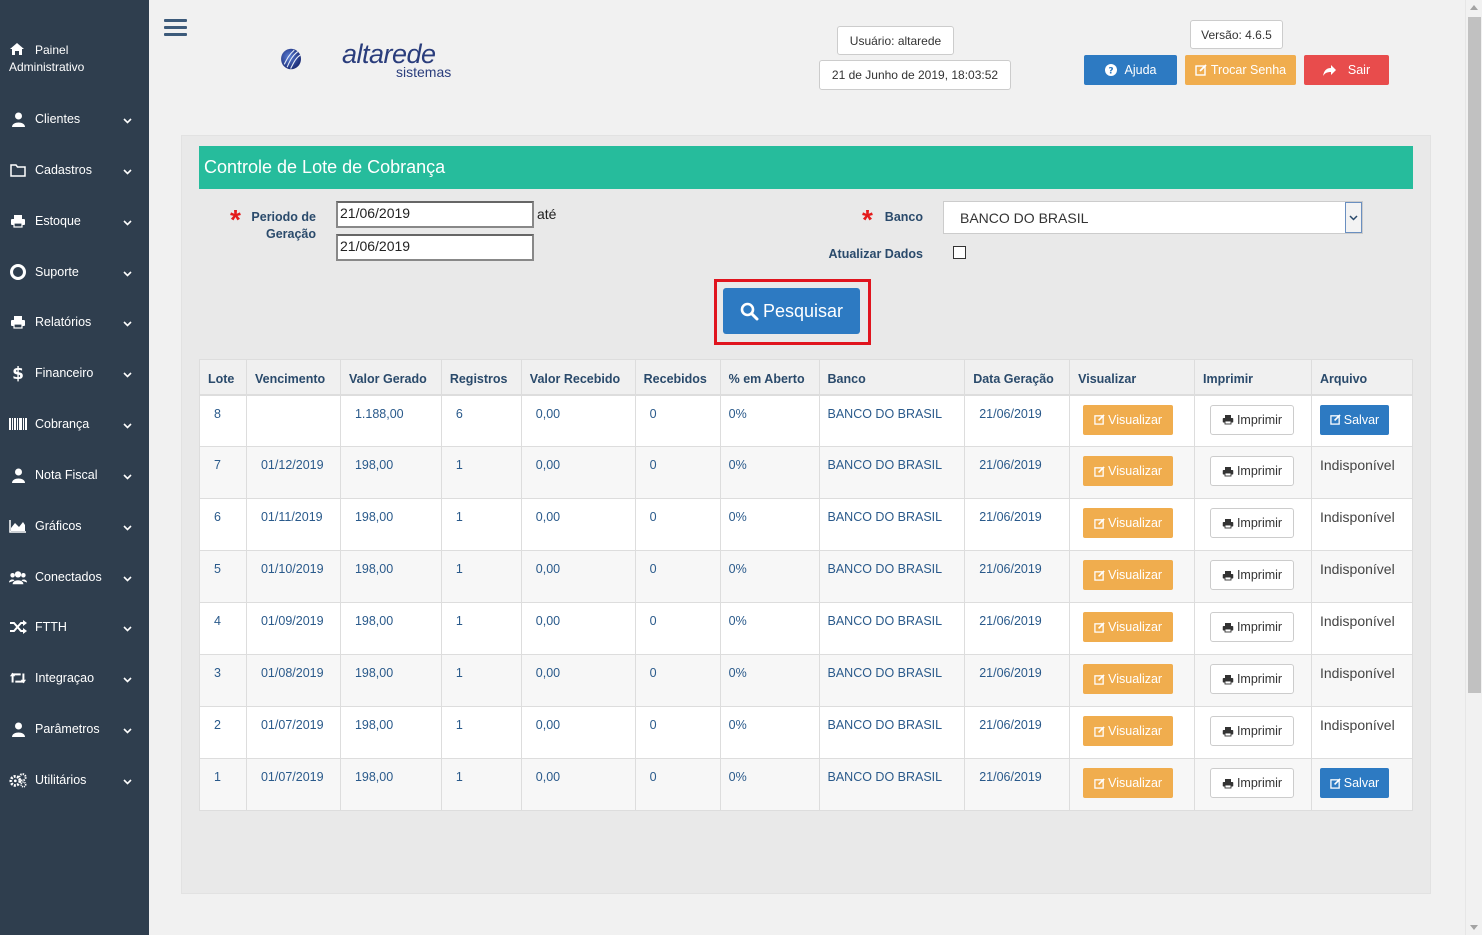 This screenshot has height=935, width=1482. I want to click on sidebar-item-relatorios: Relatórios, so click(74, 322).